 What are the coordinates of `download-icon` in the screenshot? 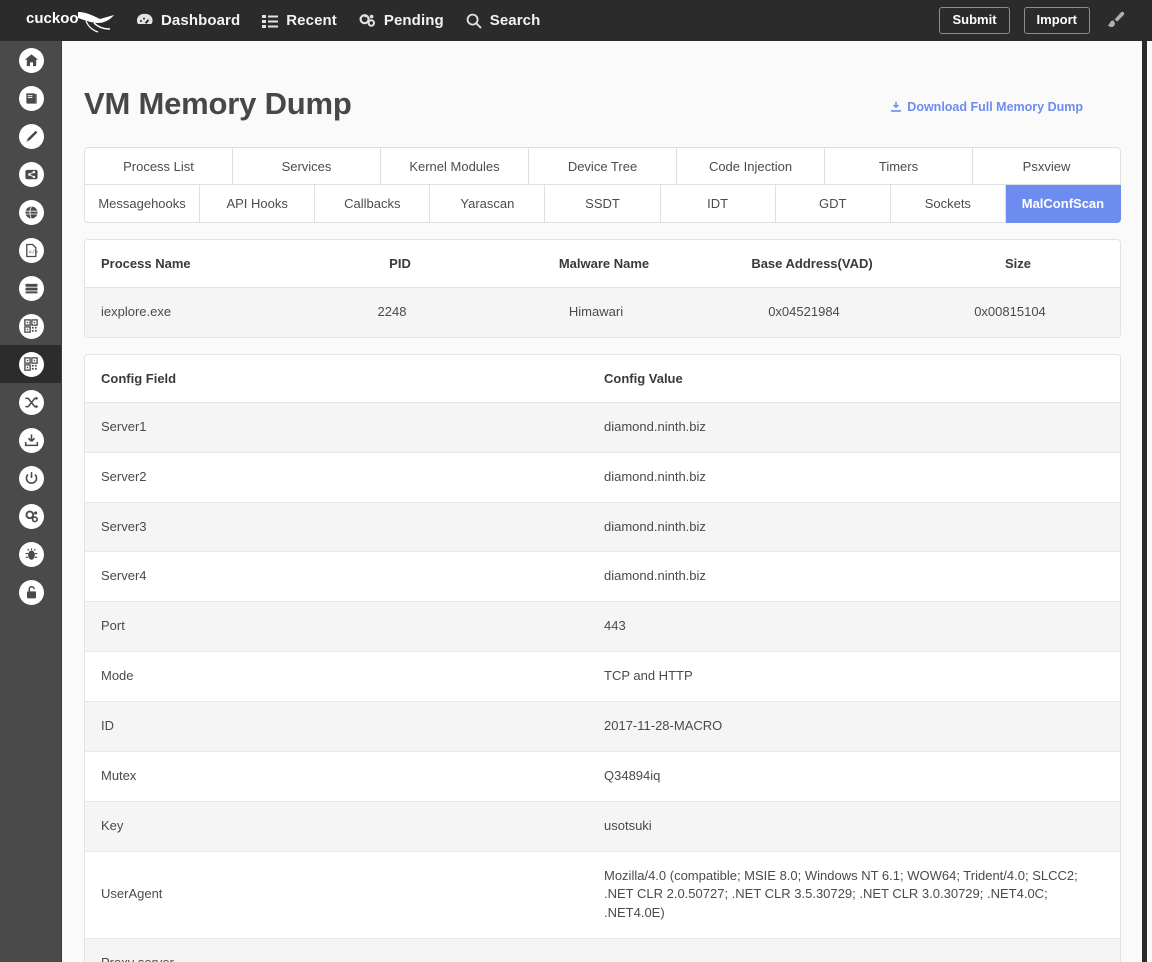 It's located at (896, 107).